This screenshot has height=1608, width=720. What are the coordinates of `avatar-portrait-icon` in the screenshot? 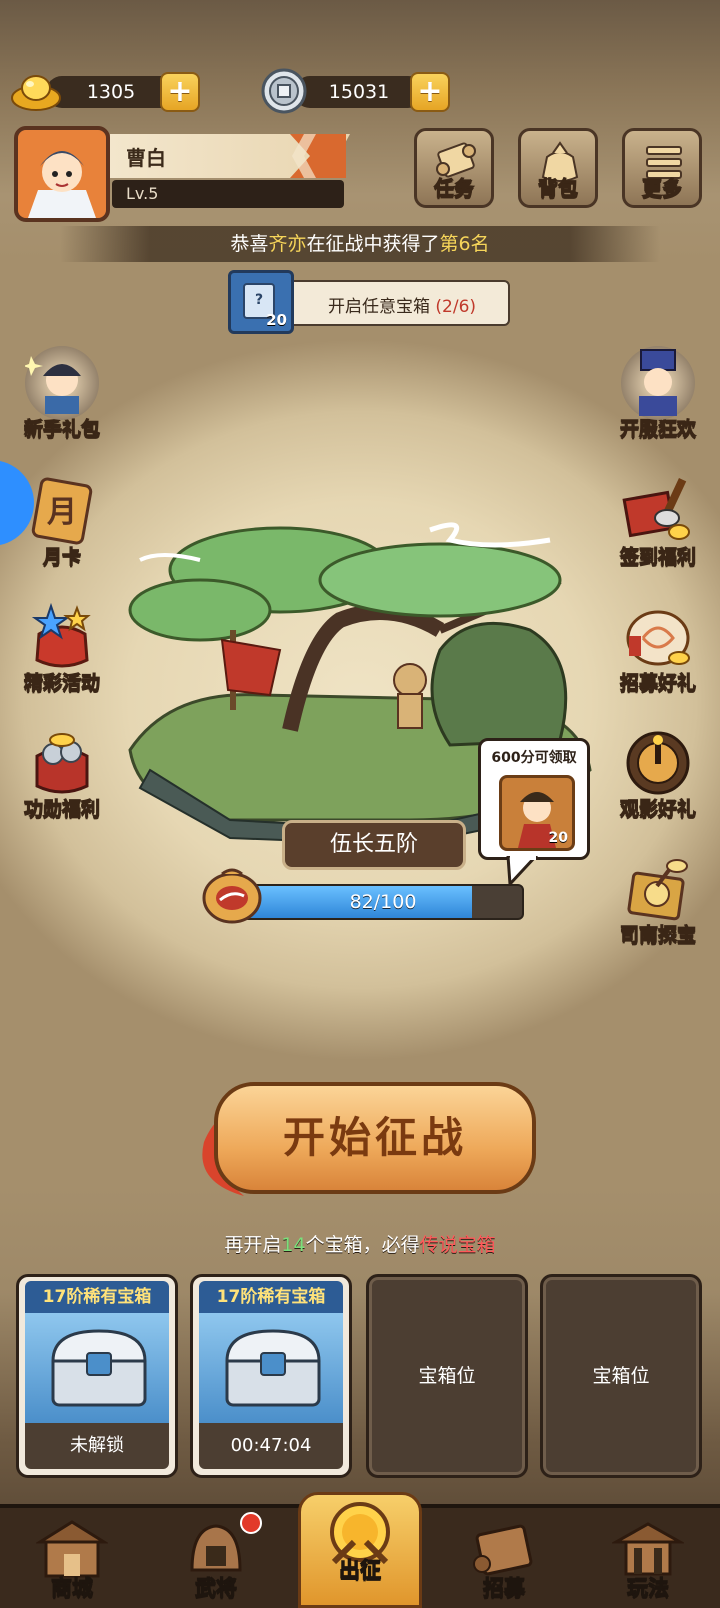 It's located at (62, 174).